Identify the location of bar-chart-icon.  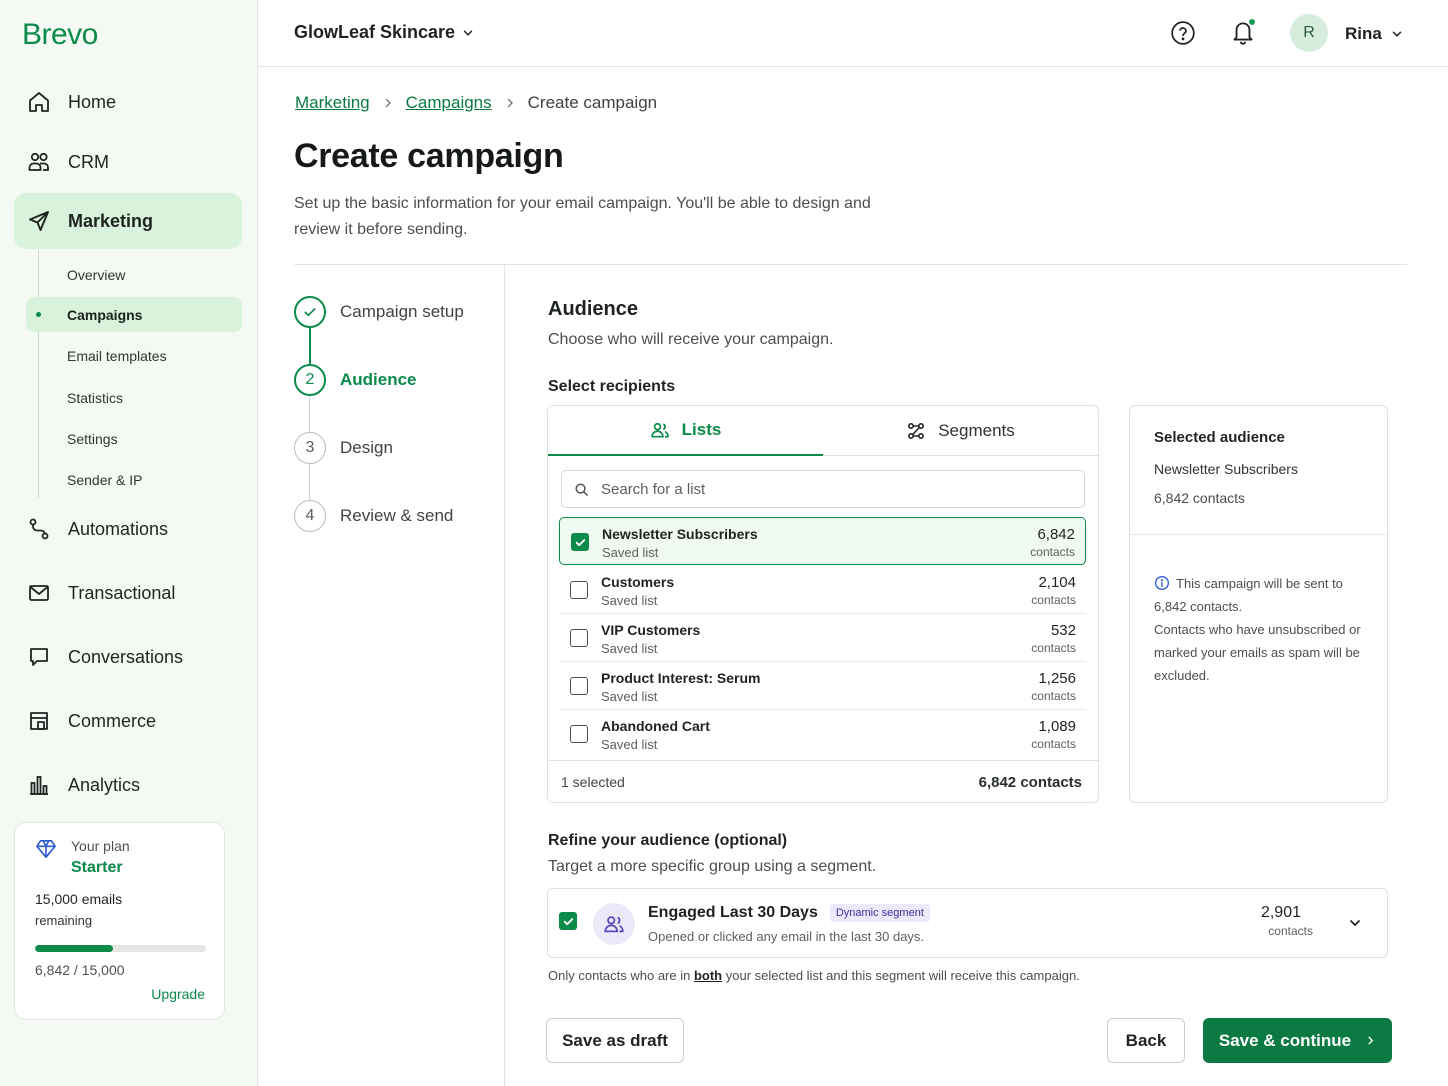
(39, 785).